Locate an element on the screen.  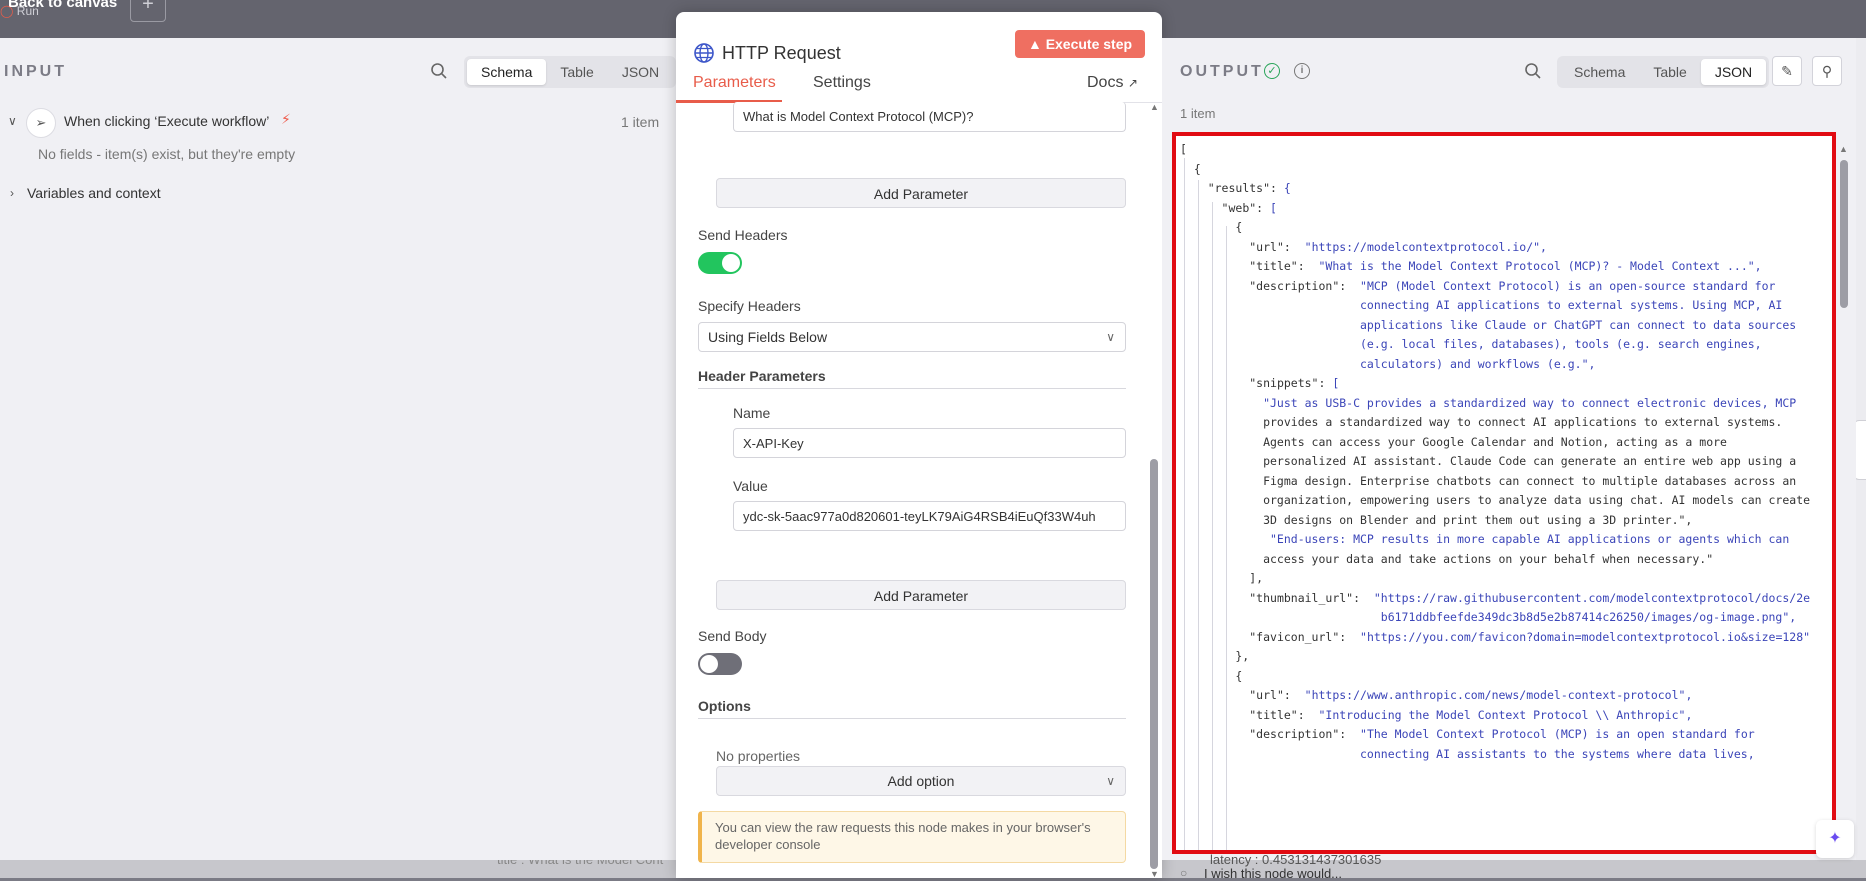
query-value-input: What is Model Context Protocol (MCP)? is located at coordinates (929, 117).